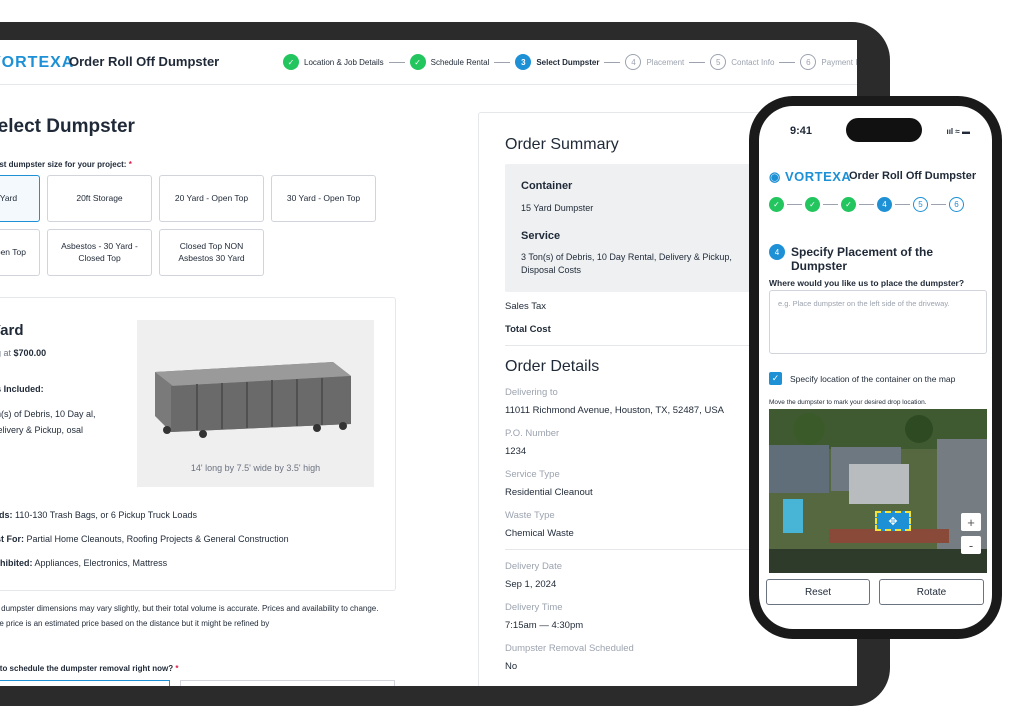 This screenshot has height=721, width=1032. What do you see at coordinates (344, 62) in the screenshot?
I see `step-label: Location & Job Details` at bounding box center [344, 62].